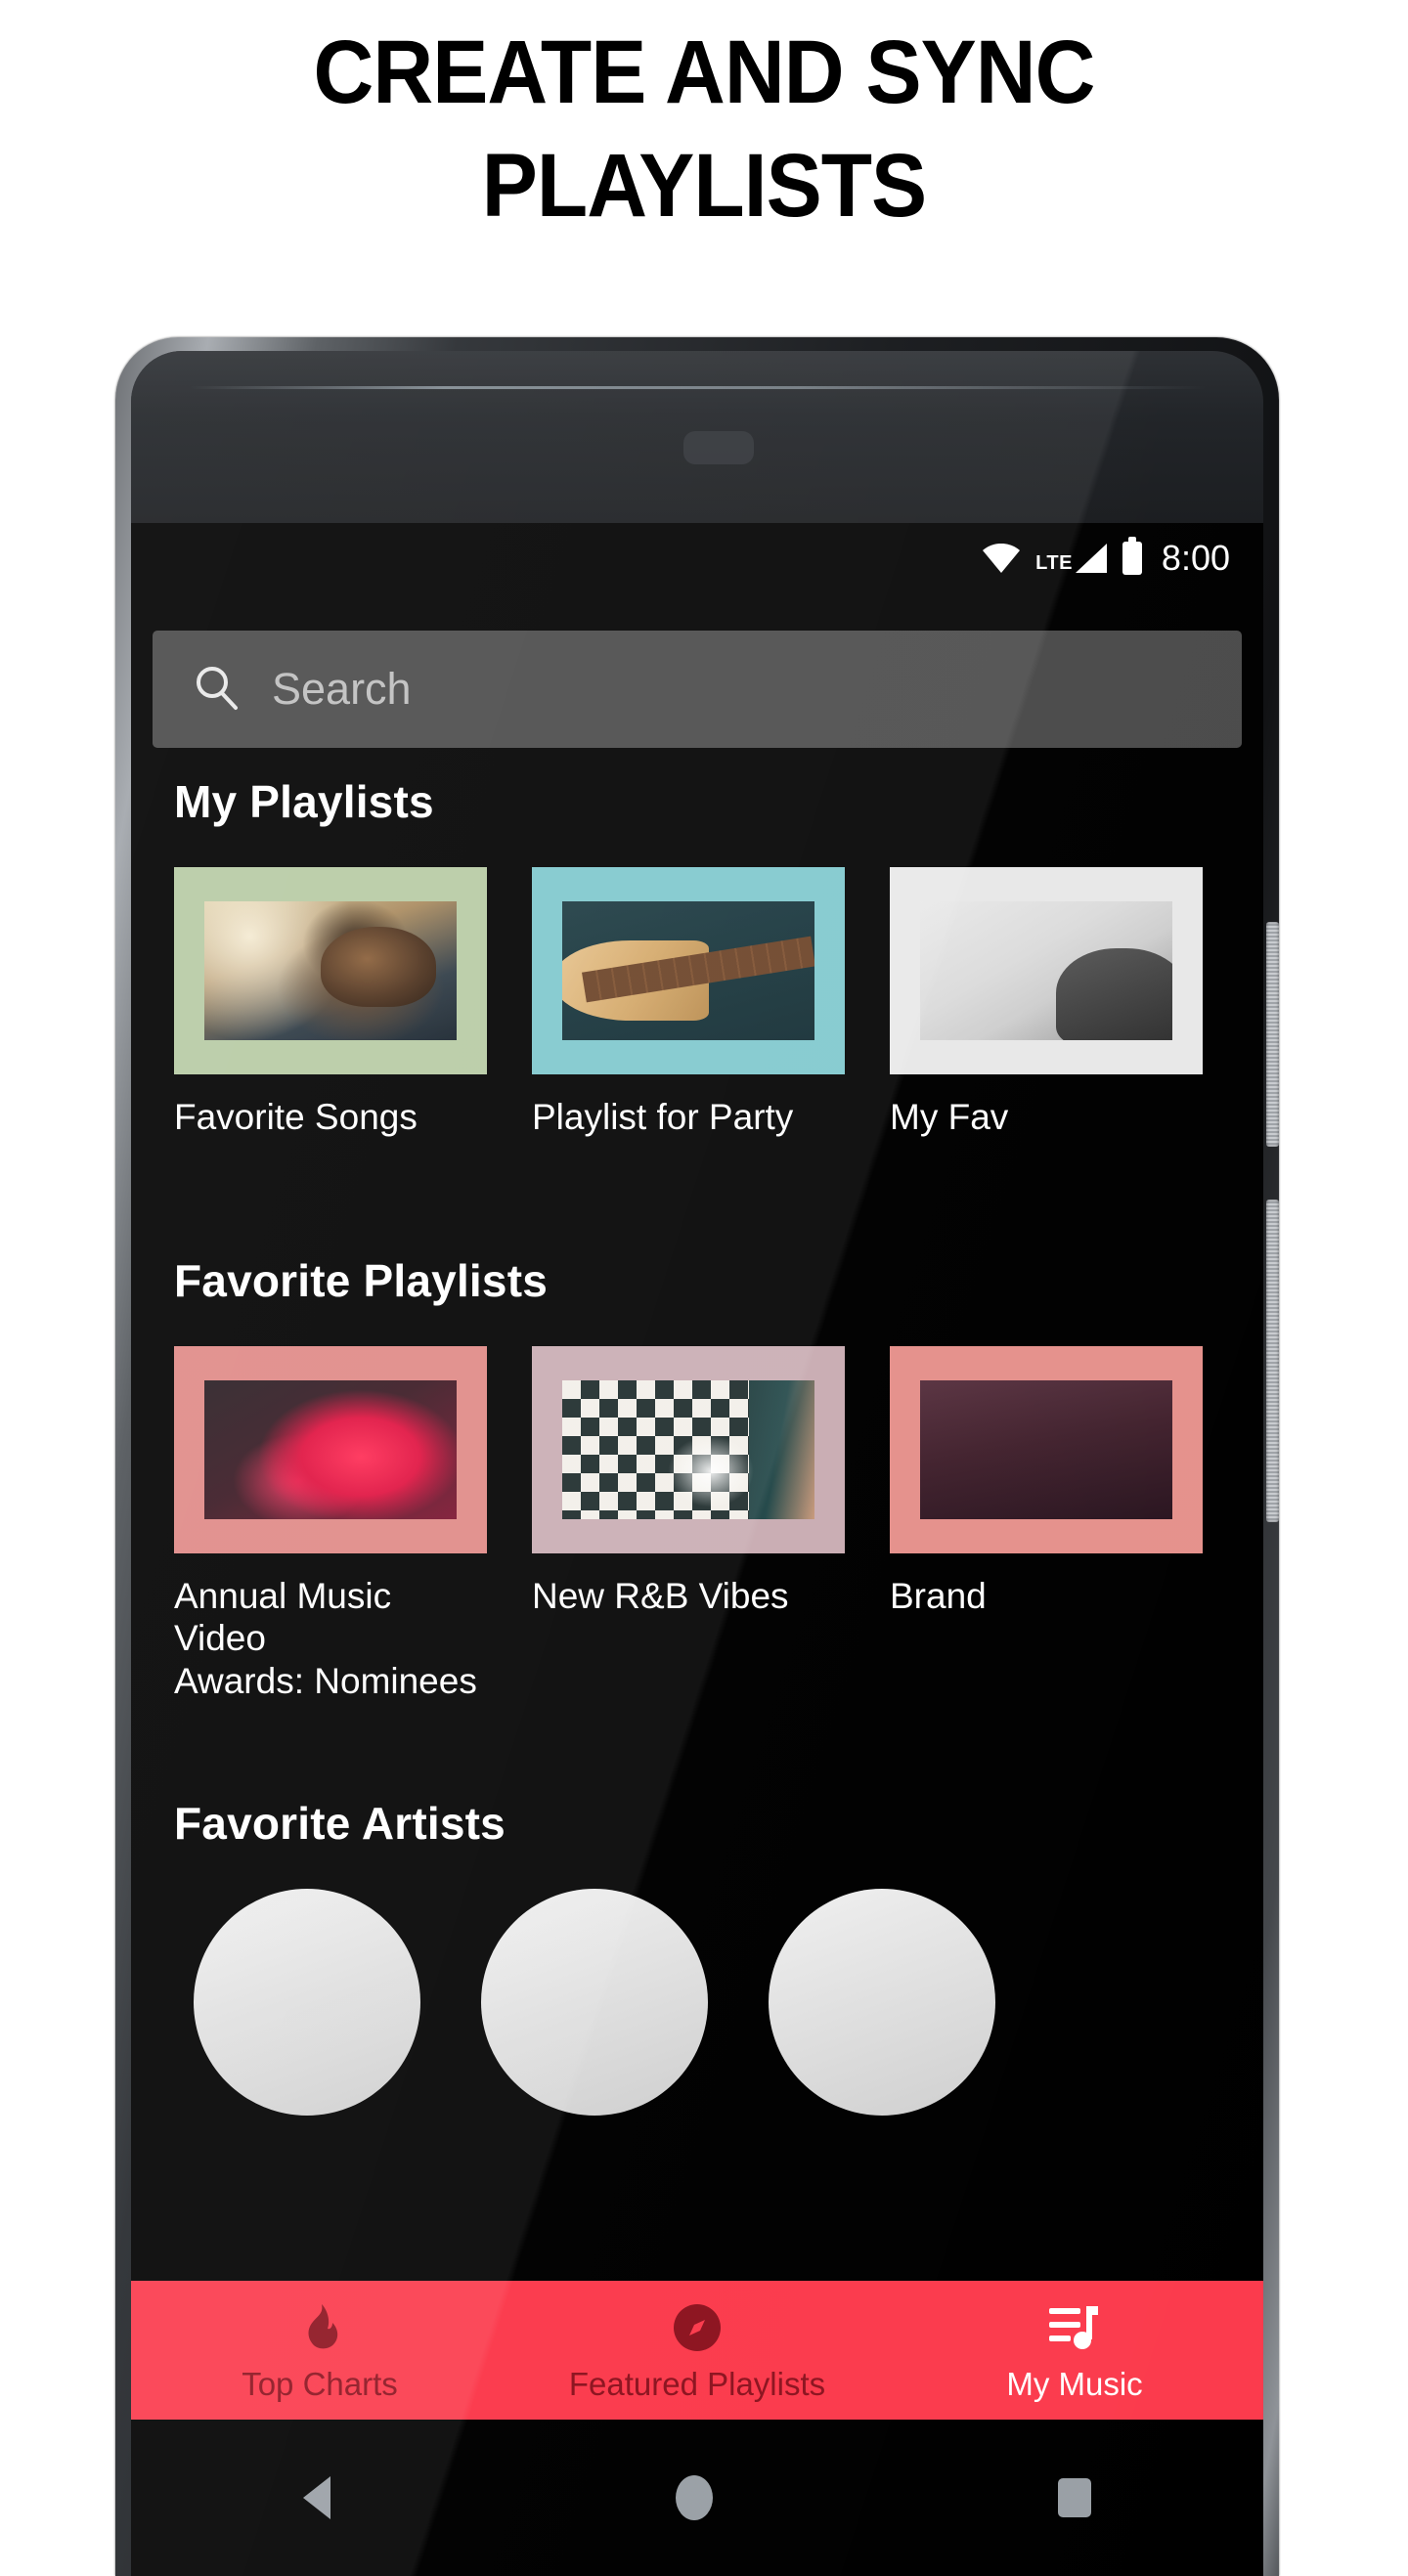 This screenshot has height=2576, width=1408. What do you see at coordinates (319, 2327) in the screenshot?
I see `flame-icon` at bounding box center [319, 2327].